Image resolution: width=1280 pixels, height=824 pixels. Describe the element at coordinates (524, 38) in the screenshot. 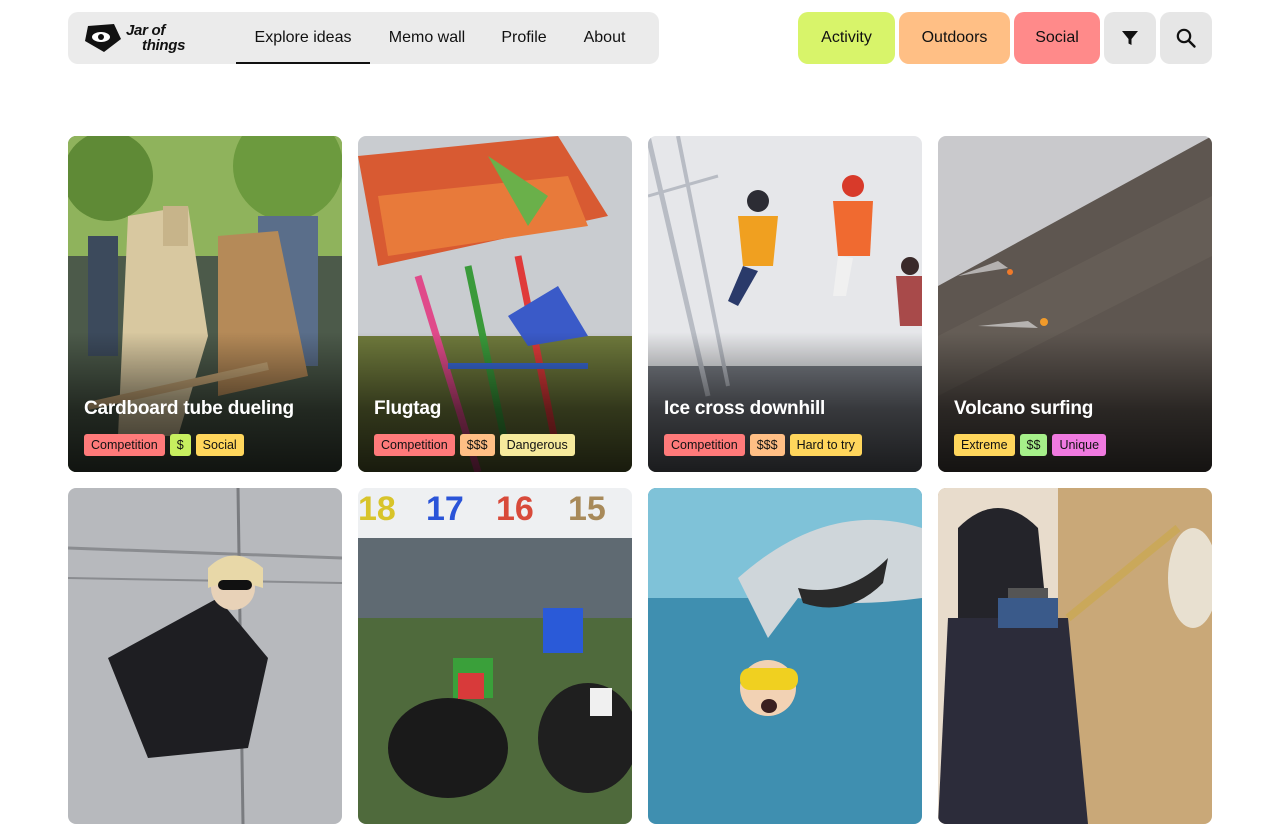

I see `nav-profile: Profile` at that location.